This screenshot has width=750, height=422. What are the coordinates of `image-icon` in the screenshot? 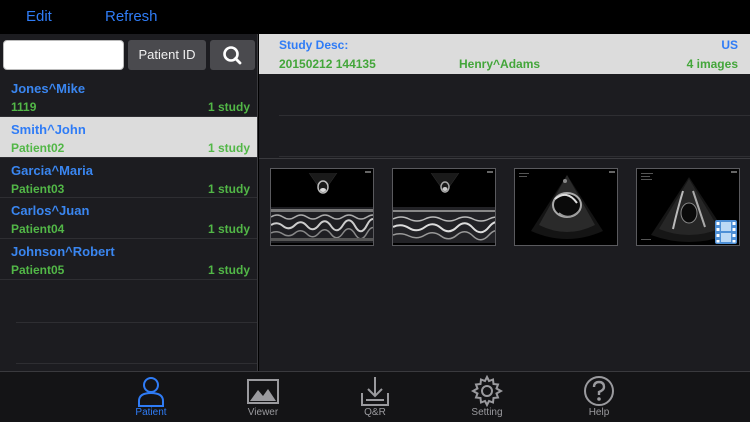 It's located at (263, 391).